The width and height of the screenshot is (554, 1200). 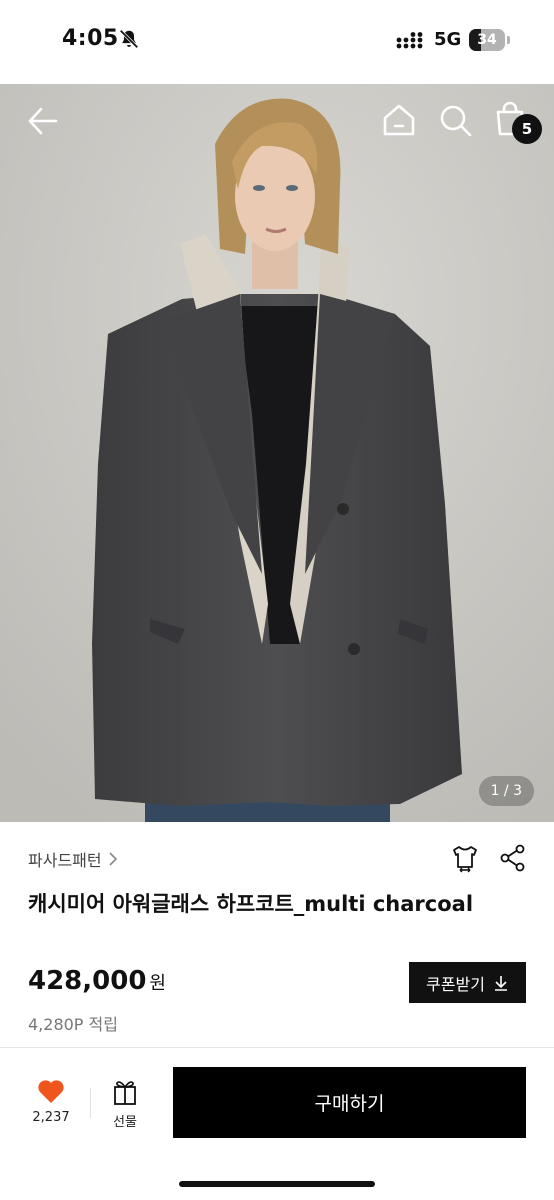 I want to click on chevron-right-icon, so click(x=113, y=859).